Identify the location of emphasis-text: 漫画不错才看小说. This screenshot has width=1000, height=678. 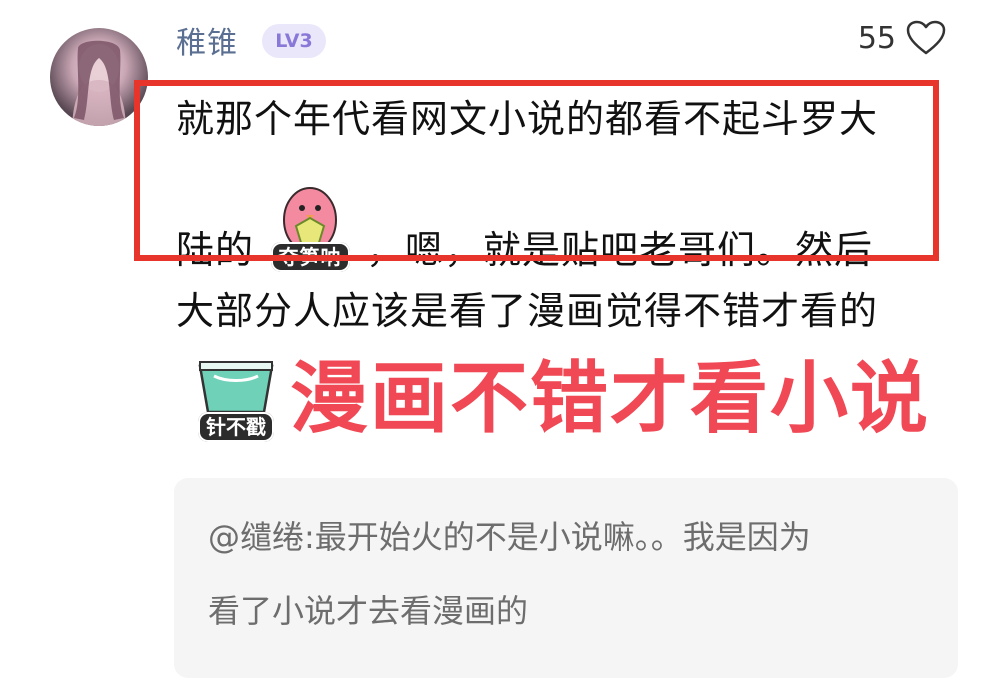
(610, 399).